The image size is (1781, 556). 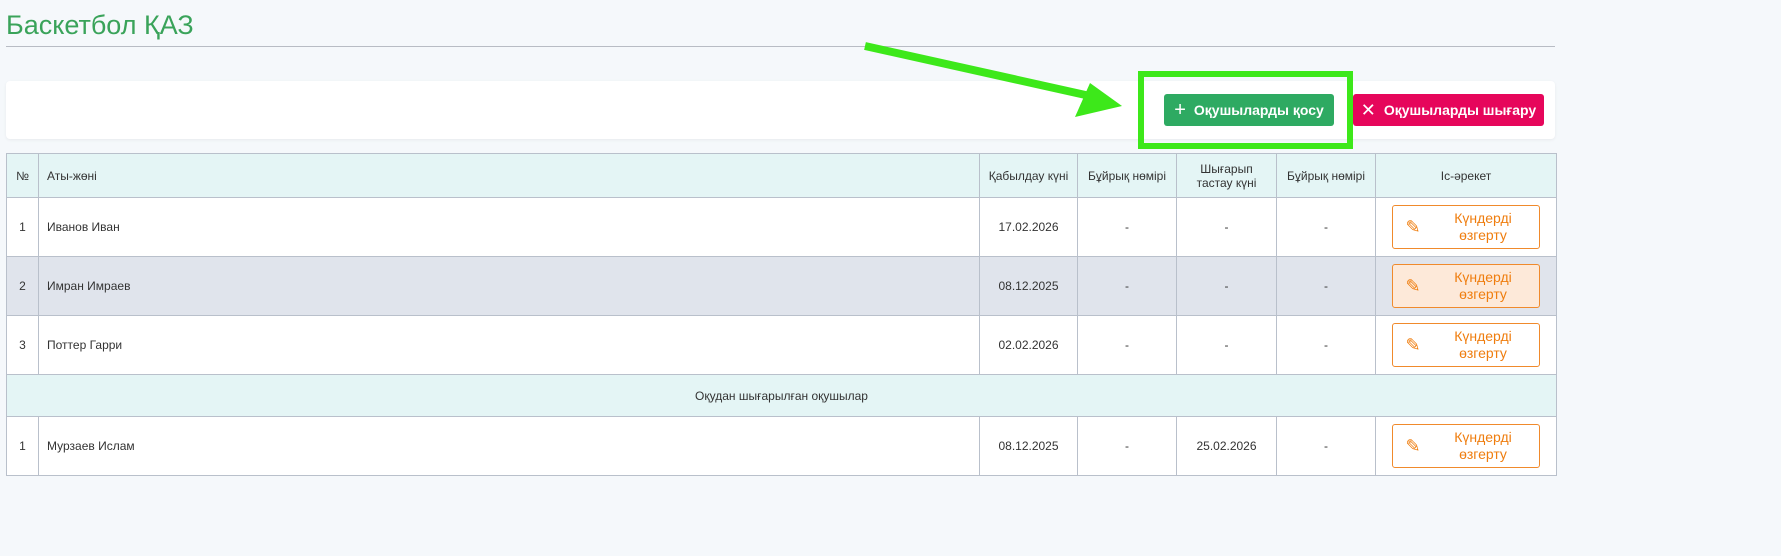 I want to click on section-label: Оқудан шығарылған оқушылар, so click(x=781, y=395).